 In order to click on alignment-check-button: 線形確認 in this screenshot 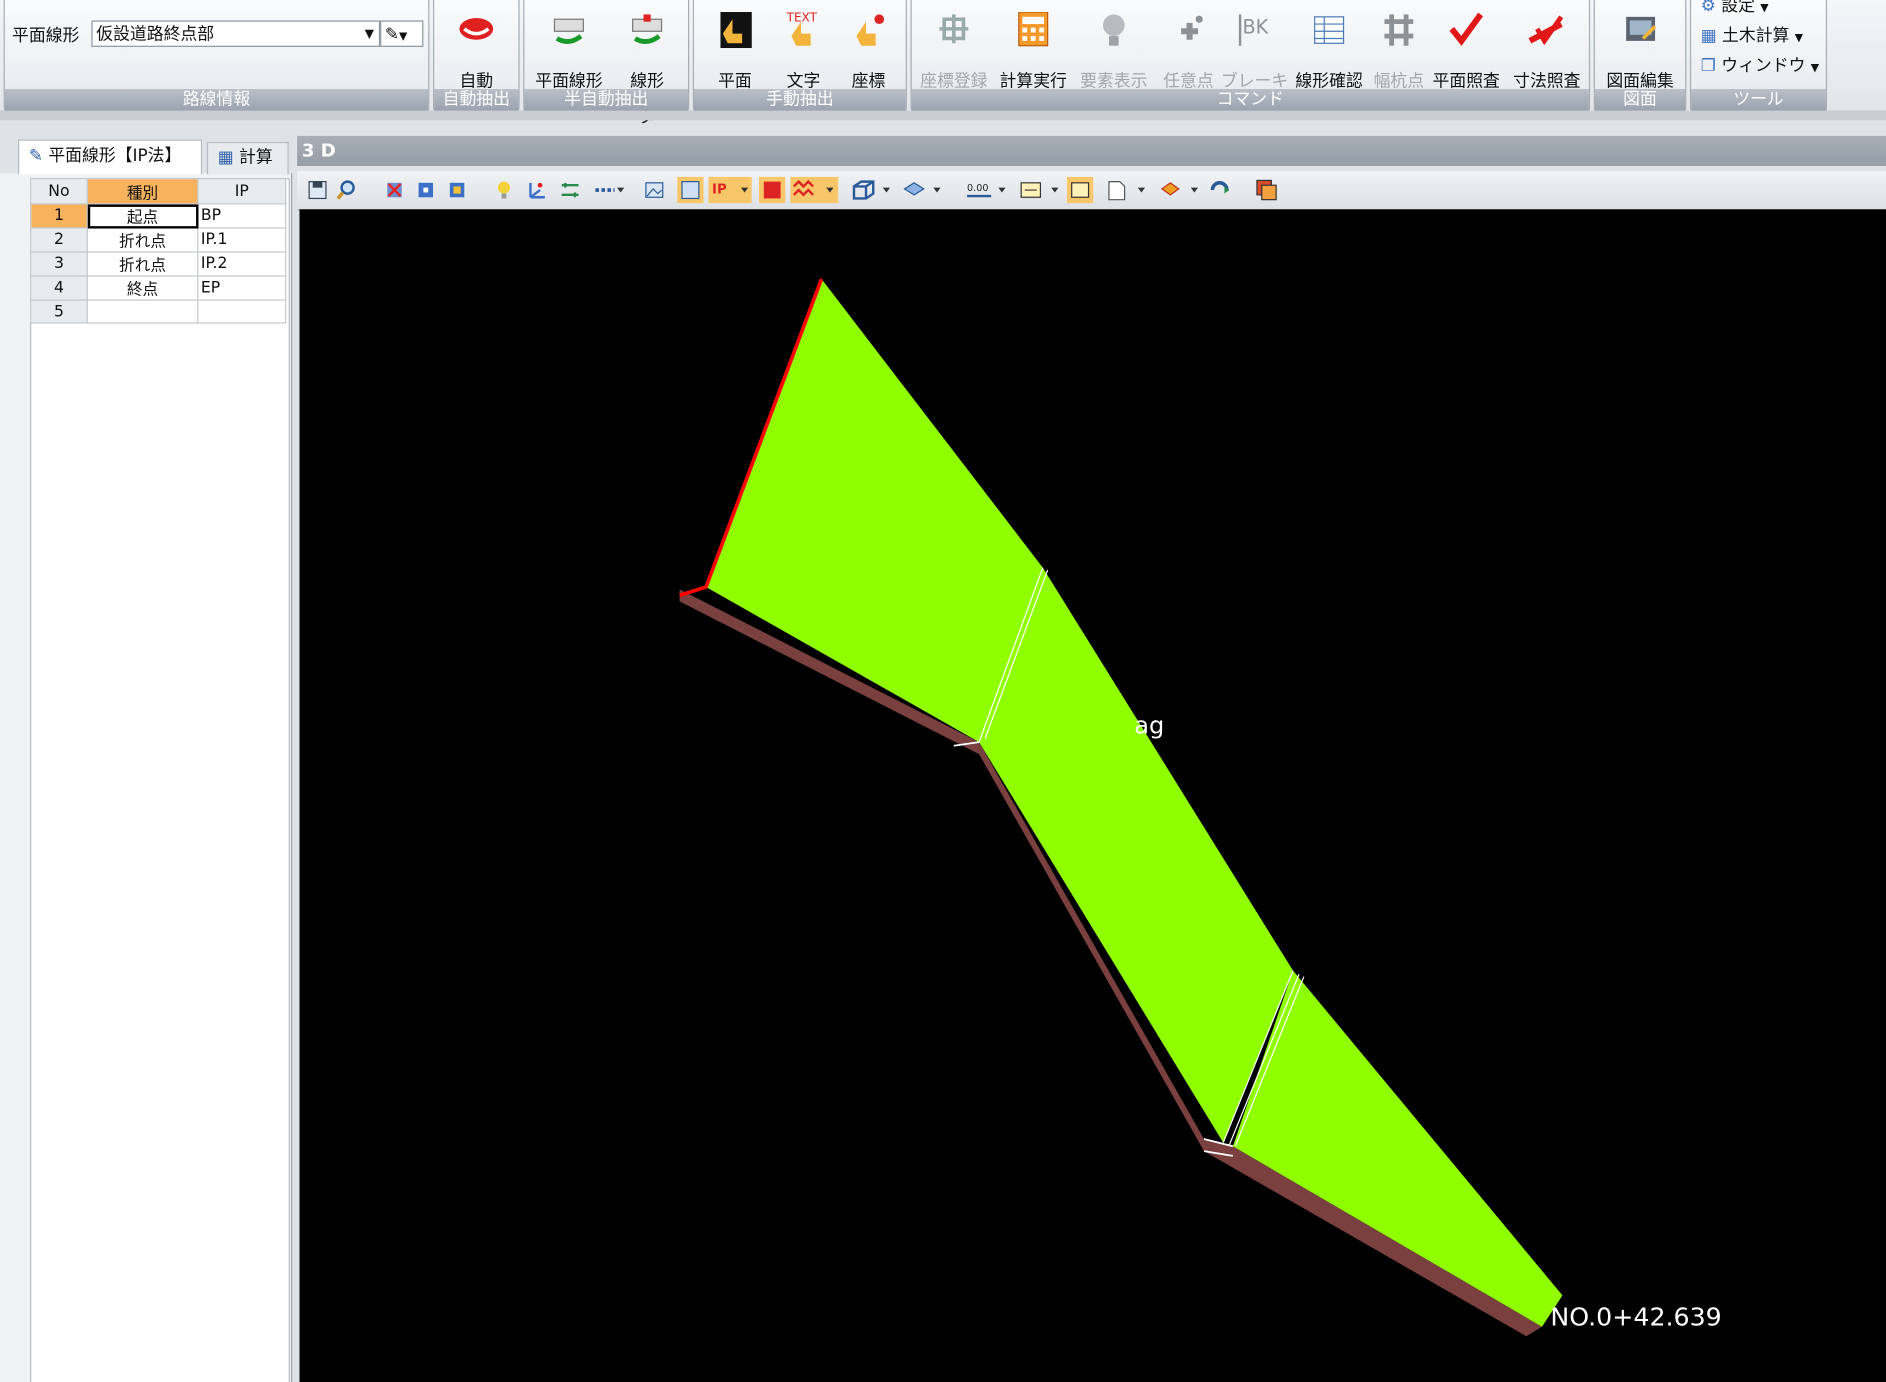, I will do `click(1329, 45)`.